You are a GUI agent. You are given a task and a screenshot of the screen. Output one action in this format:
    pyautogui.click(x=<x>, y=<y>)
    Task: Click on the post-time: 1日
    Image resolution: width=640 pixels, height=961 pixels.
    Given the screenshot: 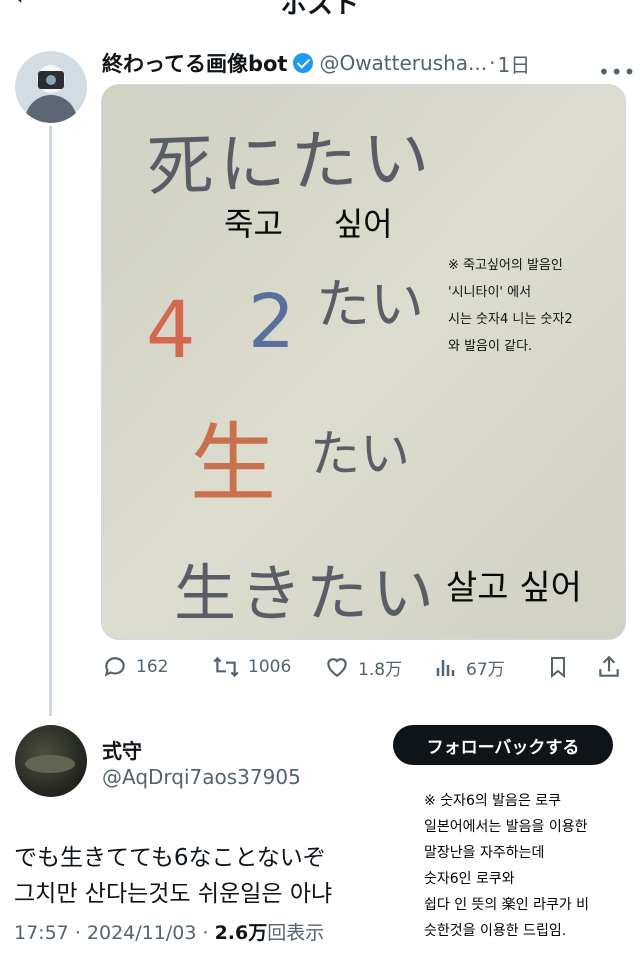 What is the action you would take?
    pyautogui.click(x=513, y=63)
    